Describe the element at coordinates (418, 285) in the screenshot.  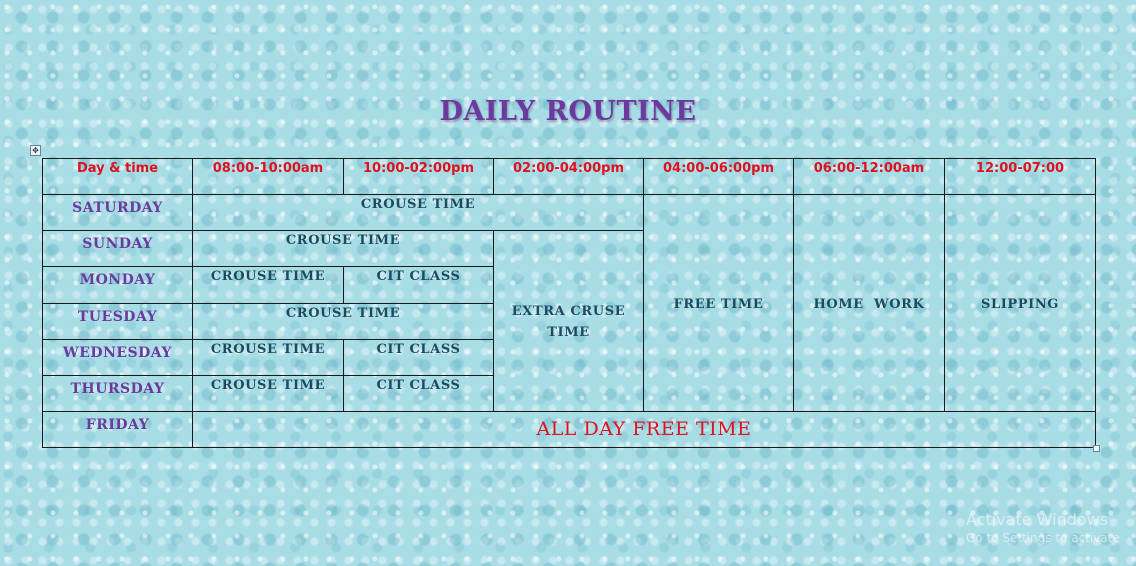
I see `cell-monday-cit: CIT CLASS` at that location.